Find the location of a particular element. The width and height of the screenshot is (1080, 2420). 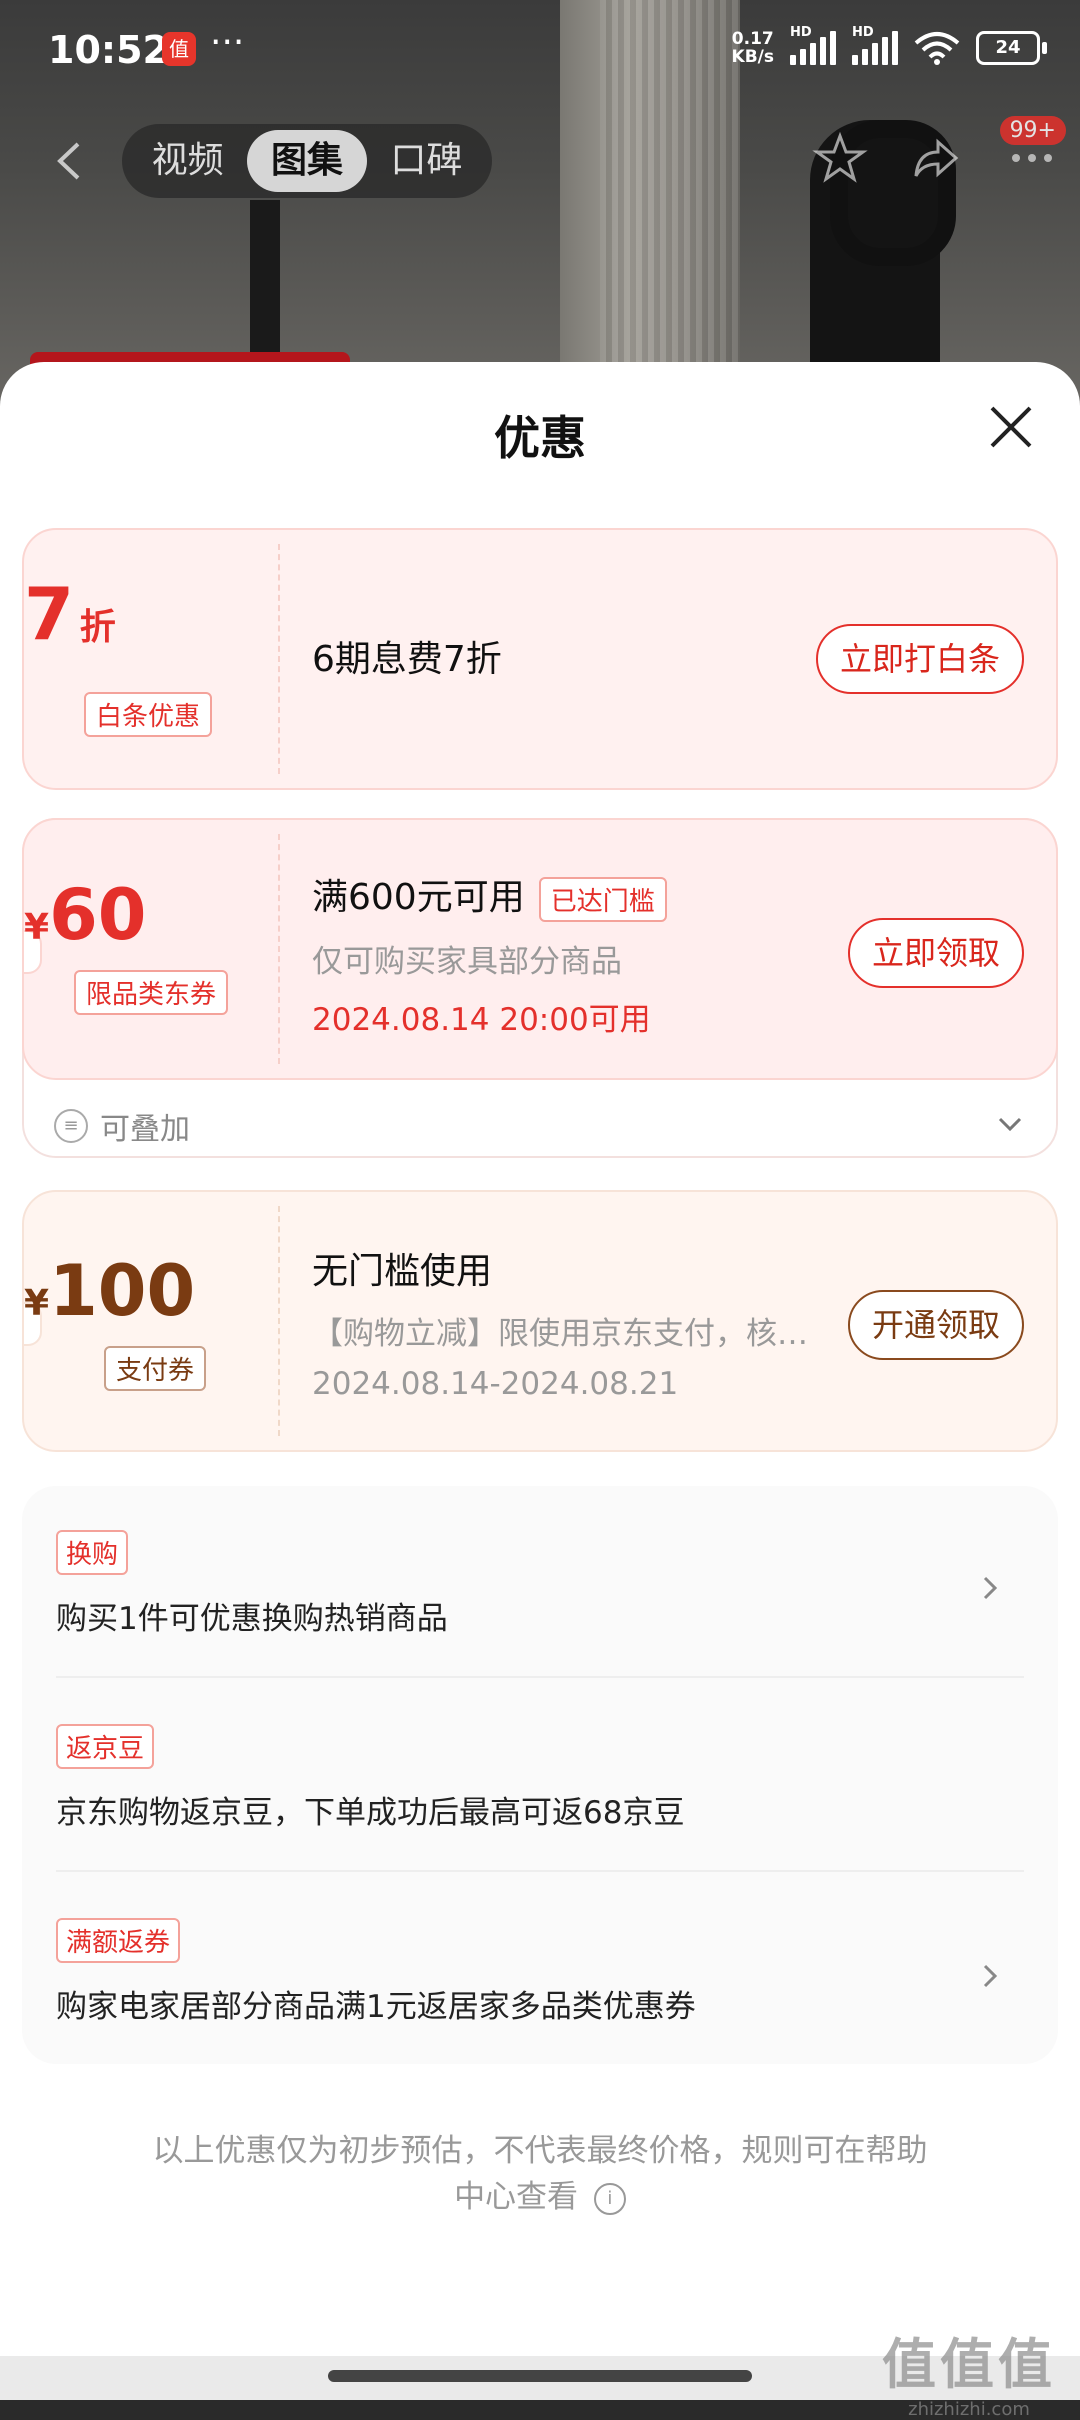

sheet-title: 优惠 is located at coordinates (540, 438).